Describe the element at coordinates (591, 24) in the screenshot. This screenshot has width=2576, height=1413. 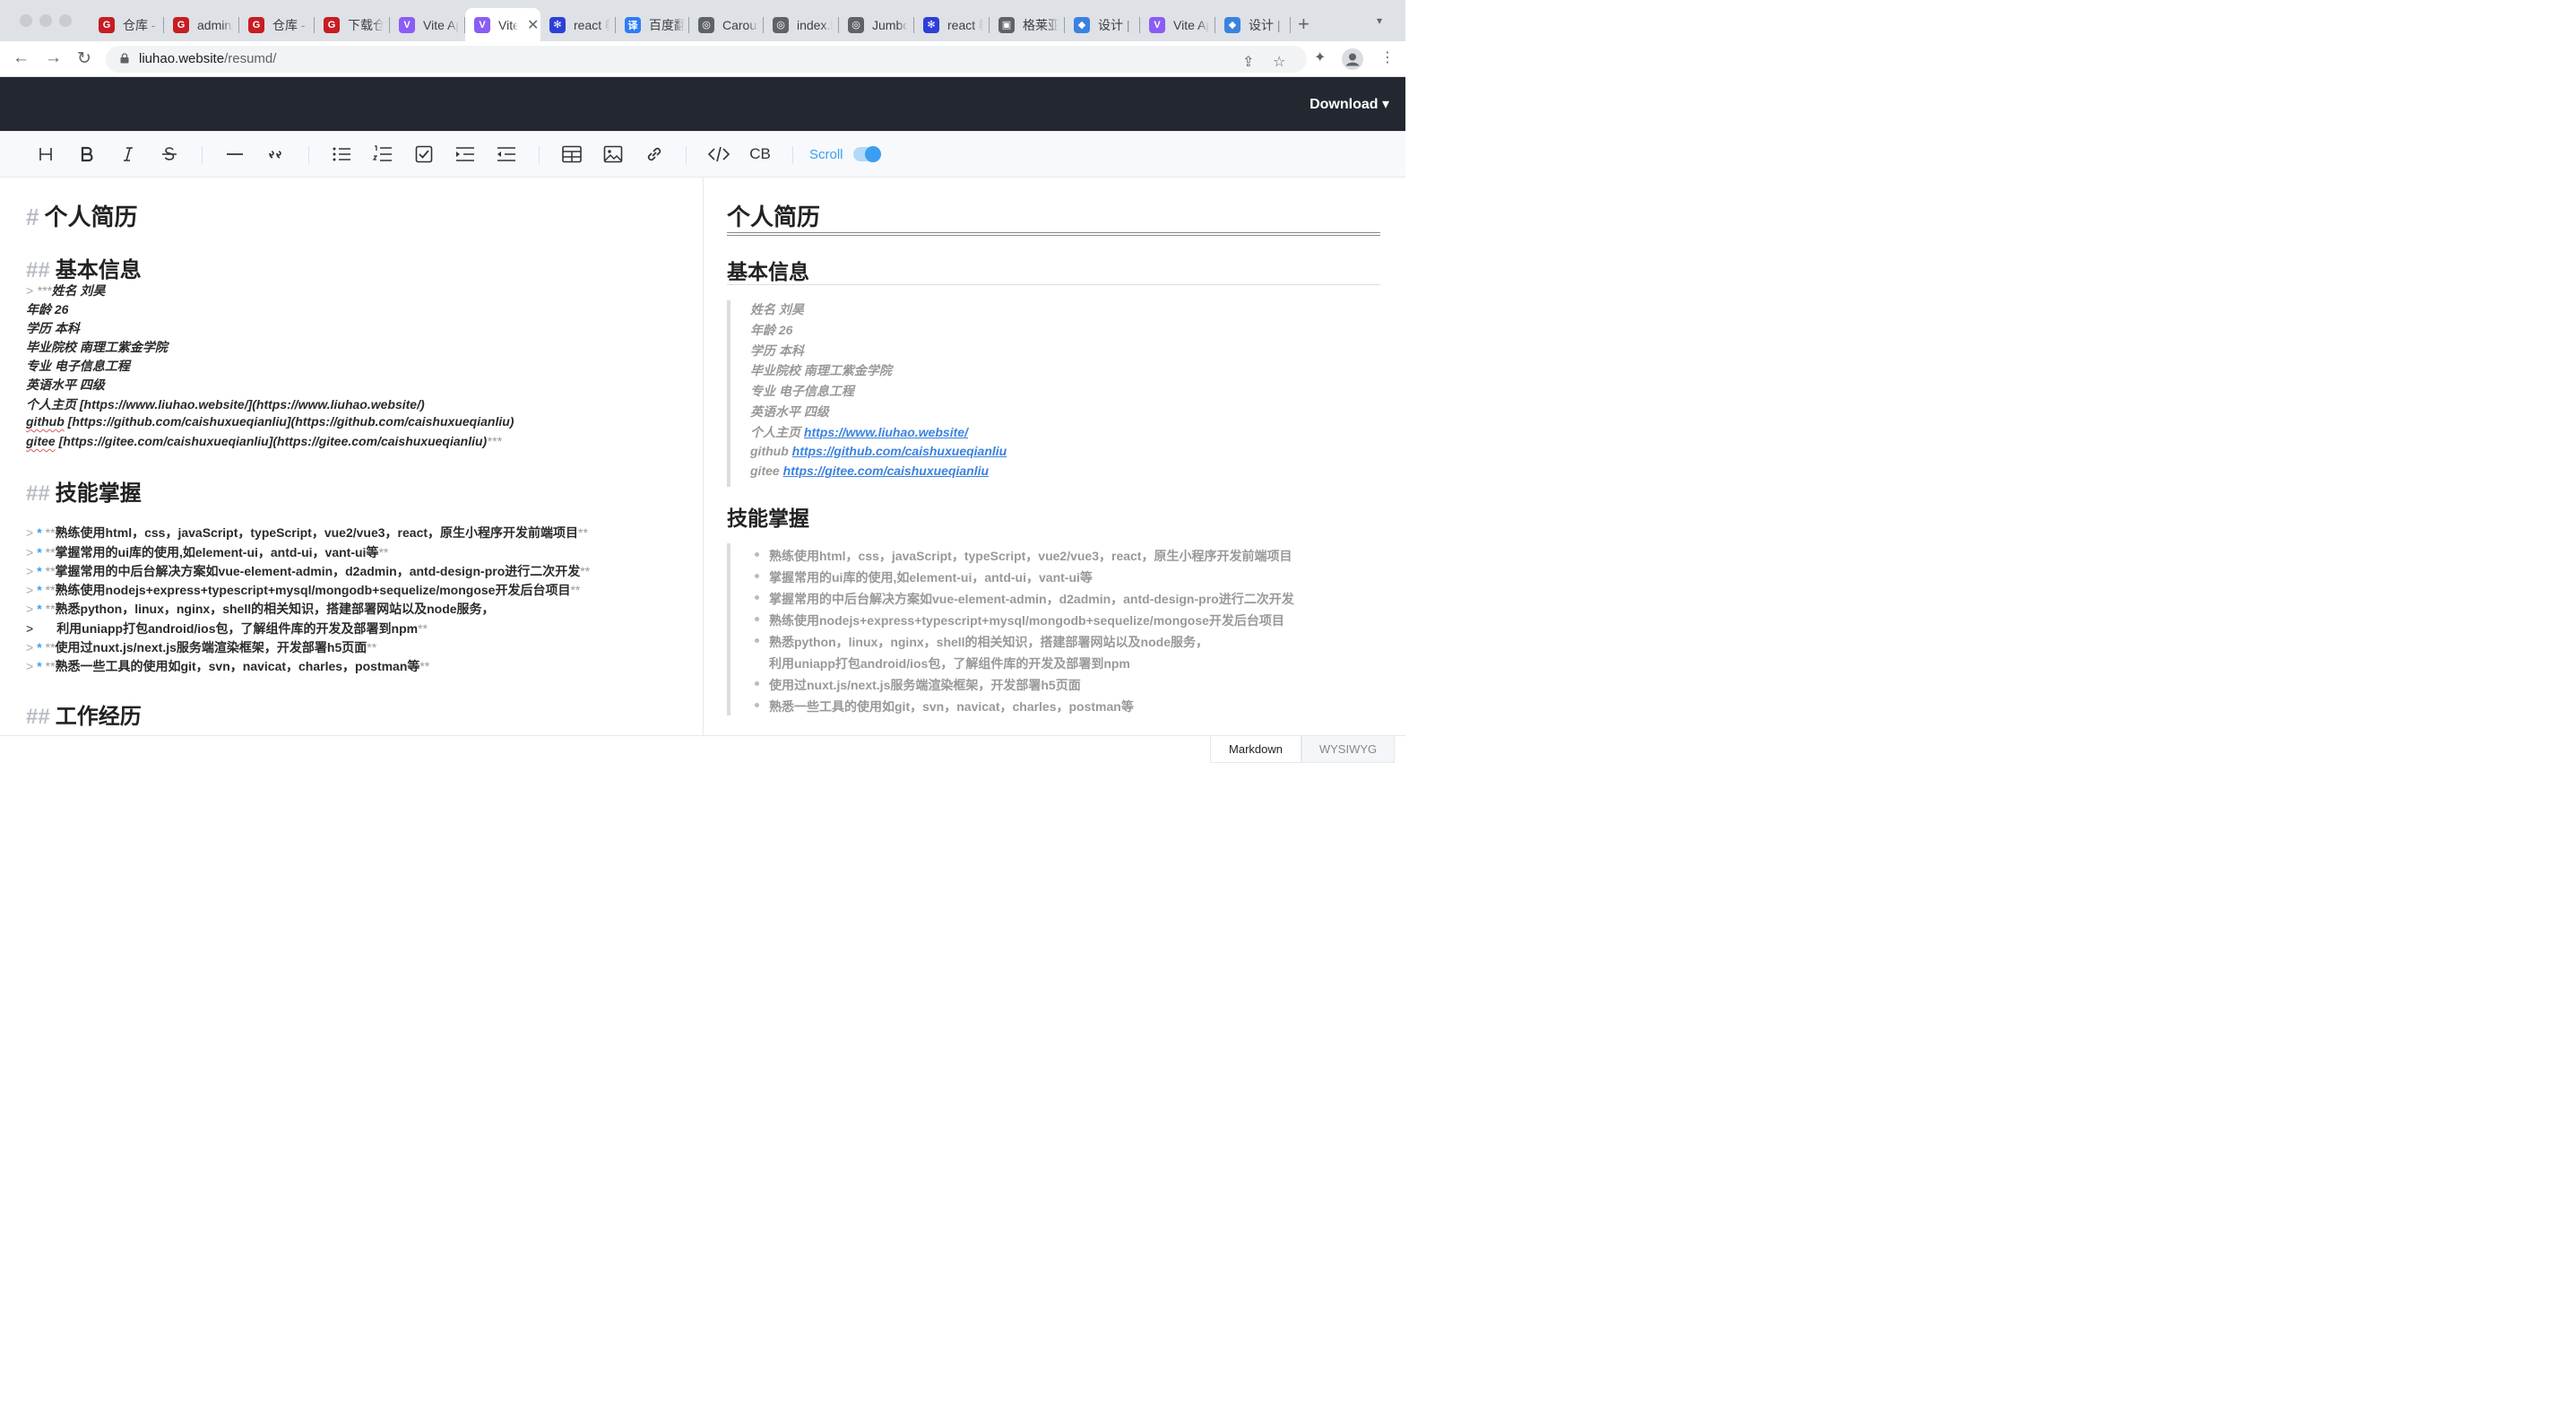
I see `tab-title: react 教程` at that location.